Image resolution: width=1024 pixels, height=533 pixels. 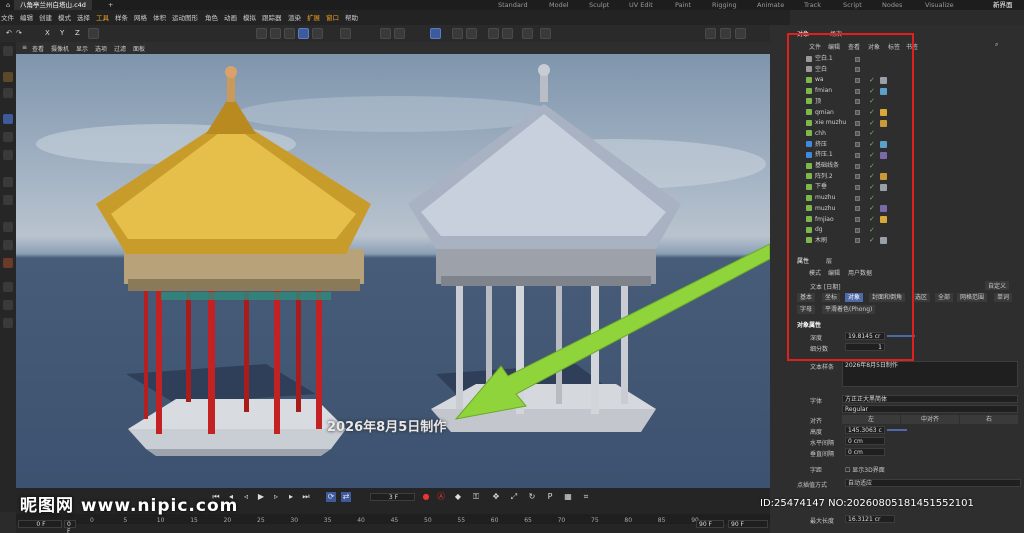 What do you see at coordinates (527, 33) in the screenshot?
I see `scene-icon` at bounding box center [527, 33].